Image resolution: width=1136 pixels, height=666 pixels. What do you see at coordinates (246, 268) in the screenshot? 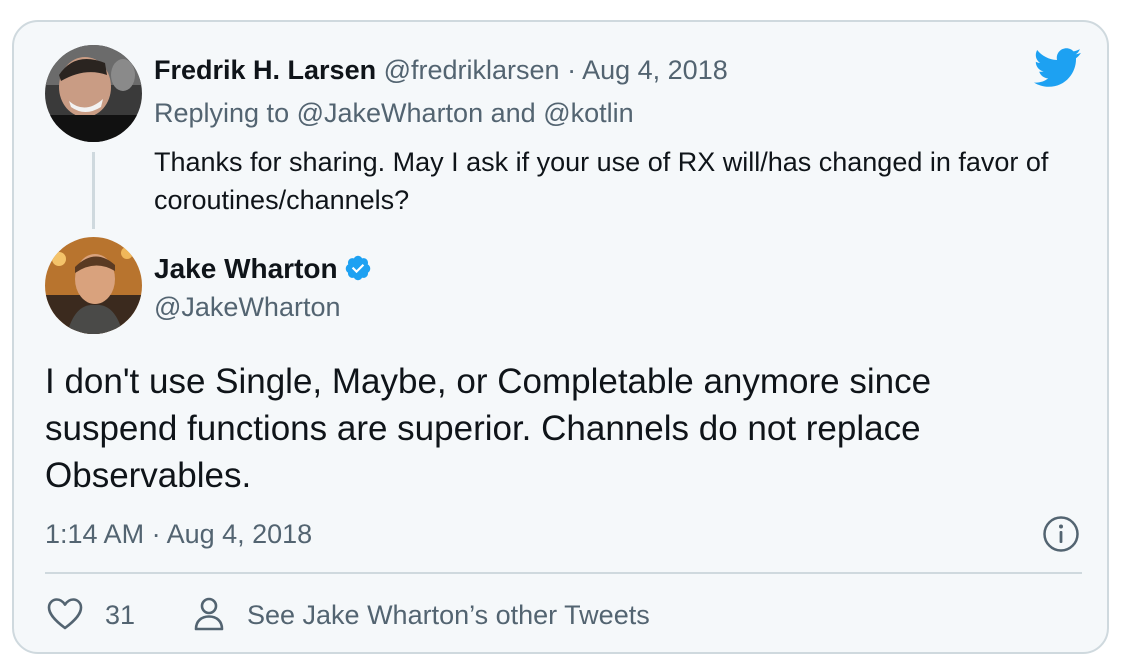
I see `main-author-name: Jake Wharton` at bounding box center [246, 268].